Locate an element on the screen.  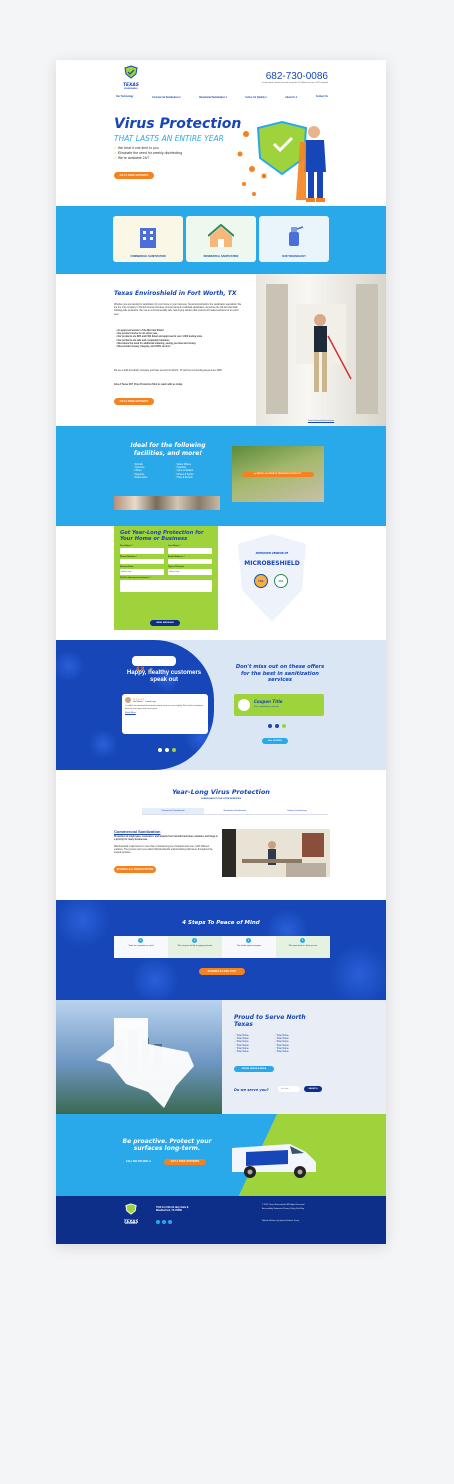
nav-item-about: About Us ▾ is located at coordinates (291, 97).